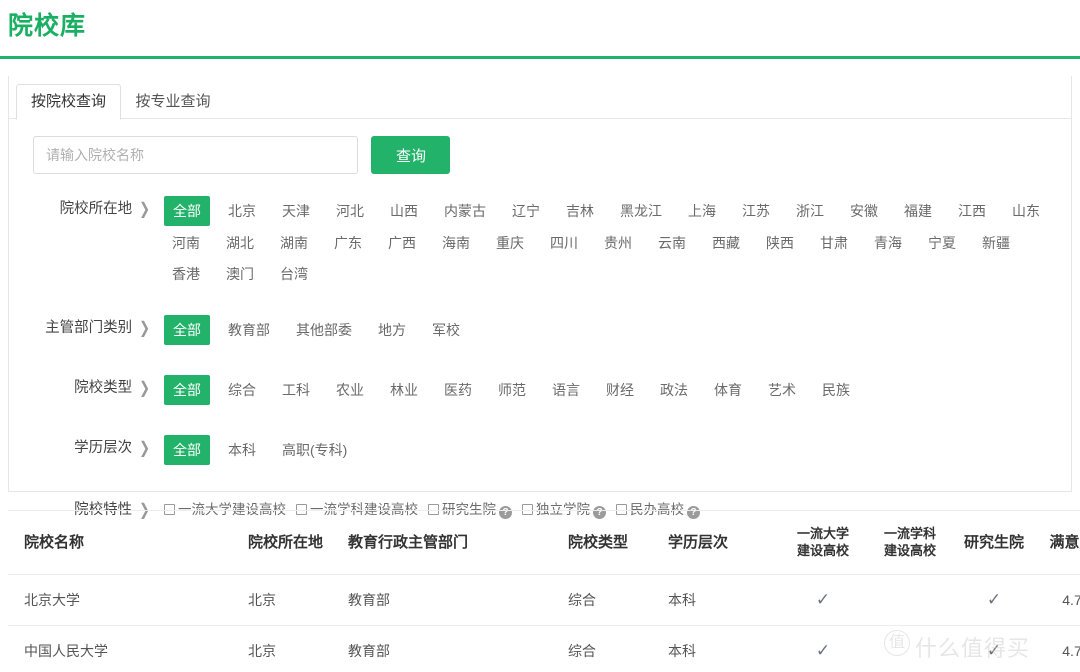  Describe the element at coordinates (298, 600) in the screenshot. I see `table-cell-loc: 北京` at that location.